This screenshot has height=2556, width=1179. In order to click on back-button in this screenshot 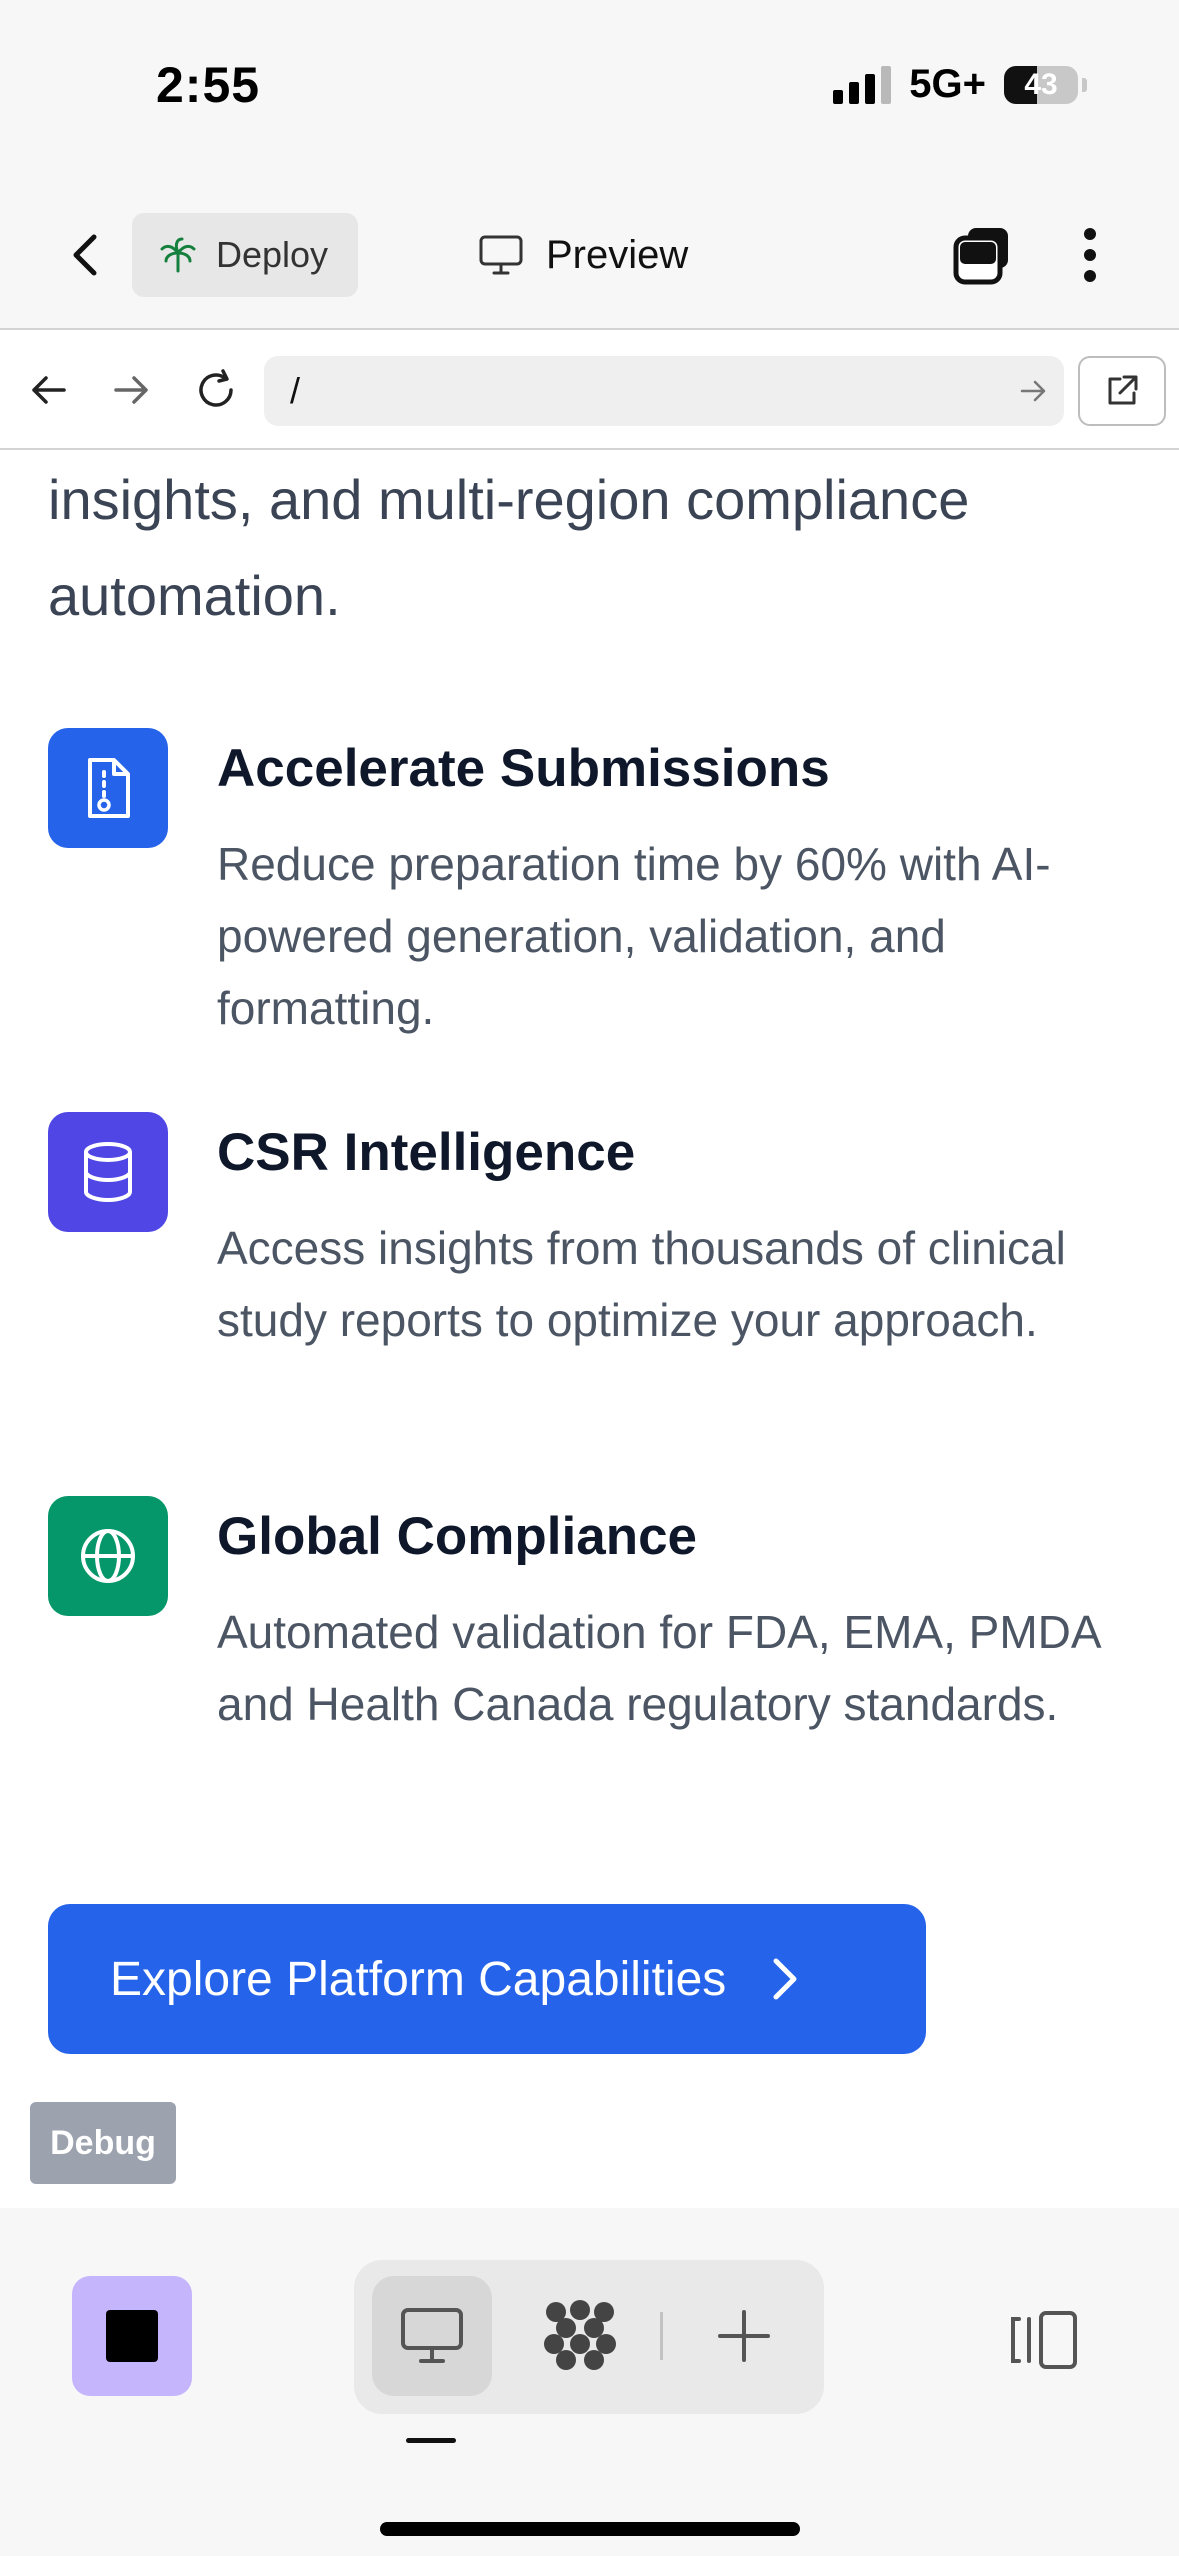, I will do `click(86, 255)`.